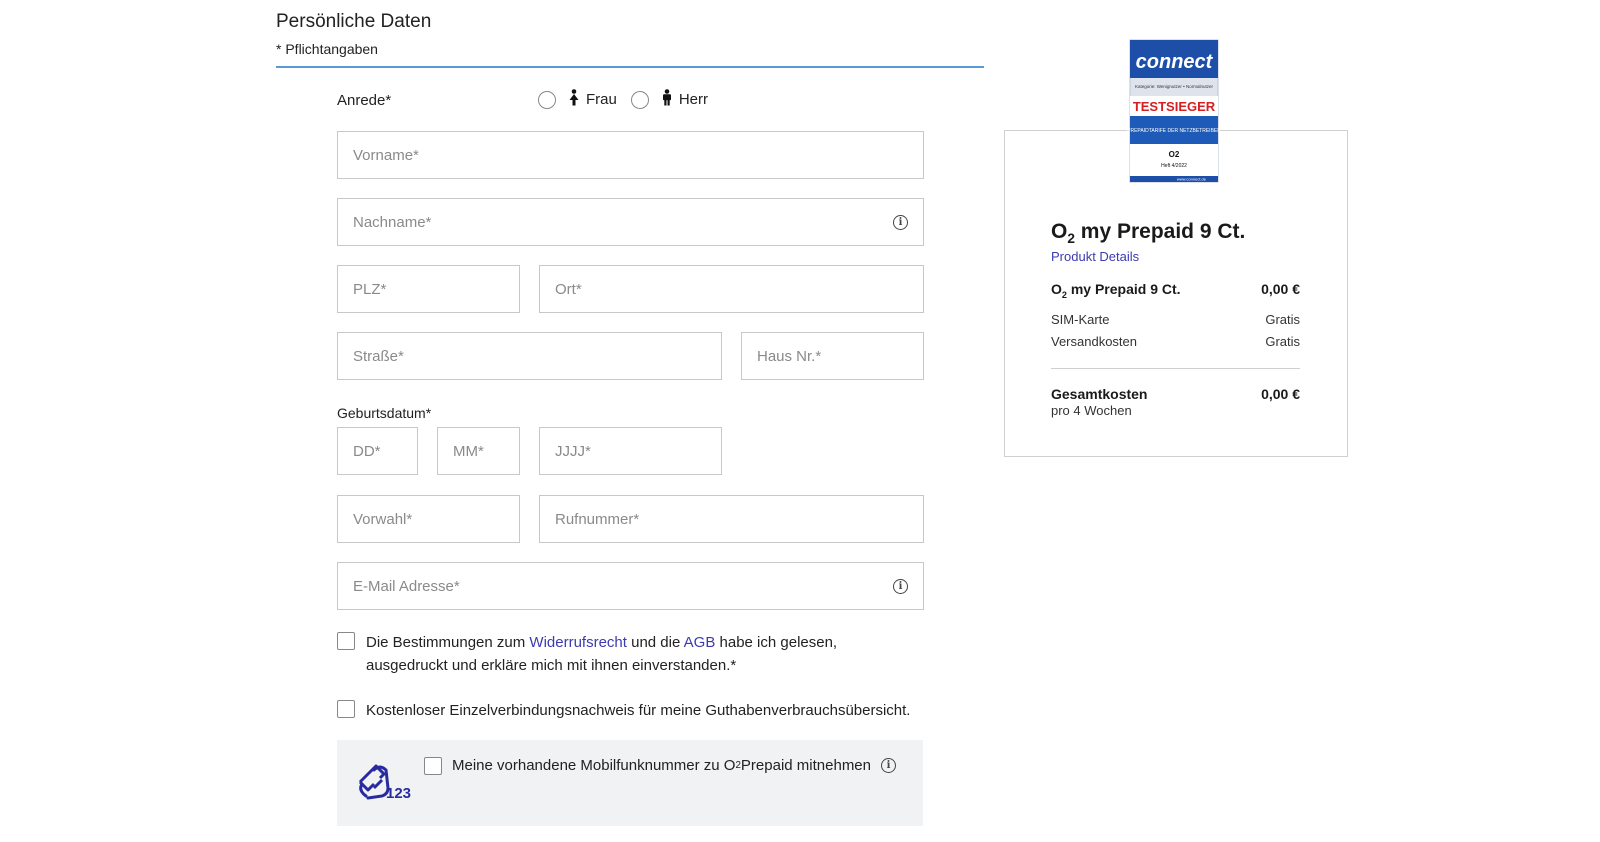 The height and width of the screenshot is (842, 1600). What do you see at coordinates (386, 155) in the screenshot?
I see `firstname-placeholder: Vorname*` at bounding box center [386, 155].